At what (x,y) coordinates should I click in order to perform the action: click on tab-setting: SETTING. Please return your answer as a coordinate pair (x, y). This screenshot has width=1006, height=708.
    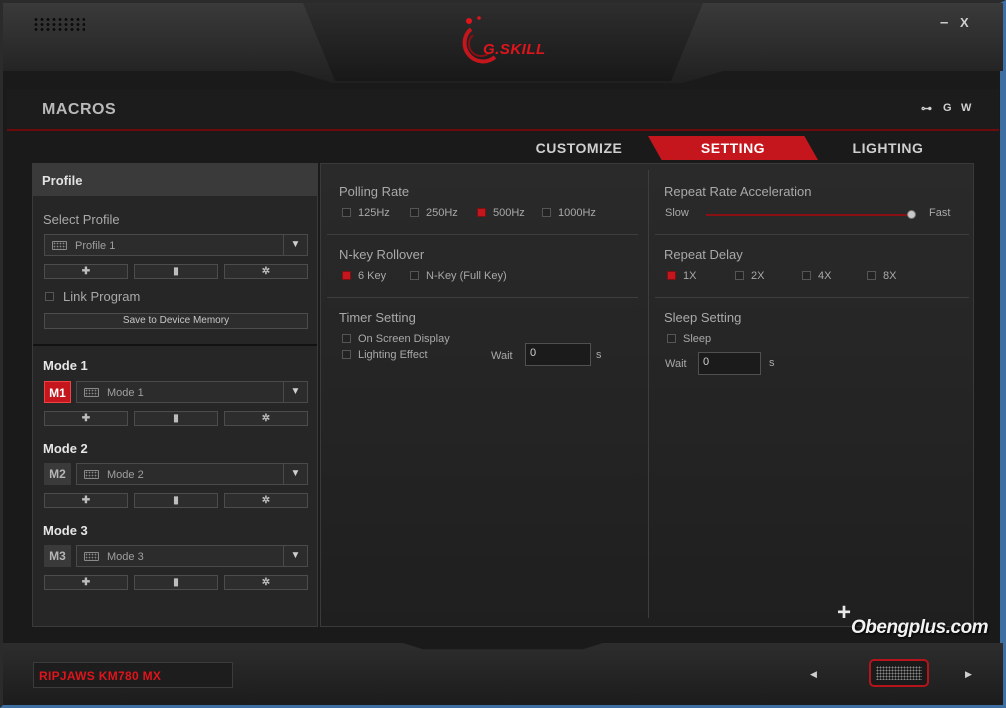
    Looking at the image, I should click on (733, 148).